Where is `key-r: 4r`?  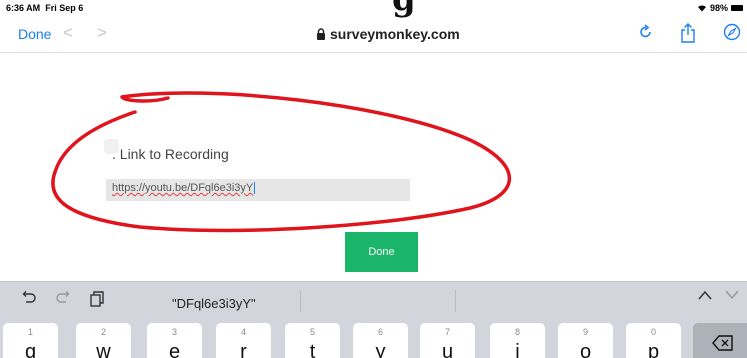
key-r: 4r is located at coordinates (243, 340).